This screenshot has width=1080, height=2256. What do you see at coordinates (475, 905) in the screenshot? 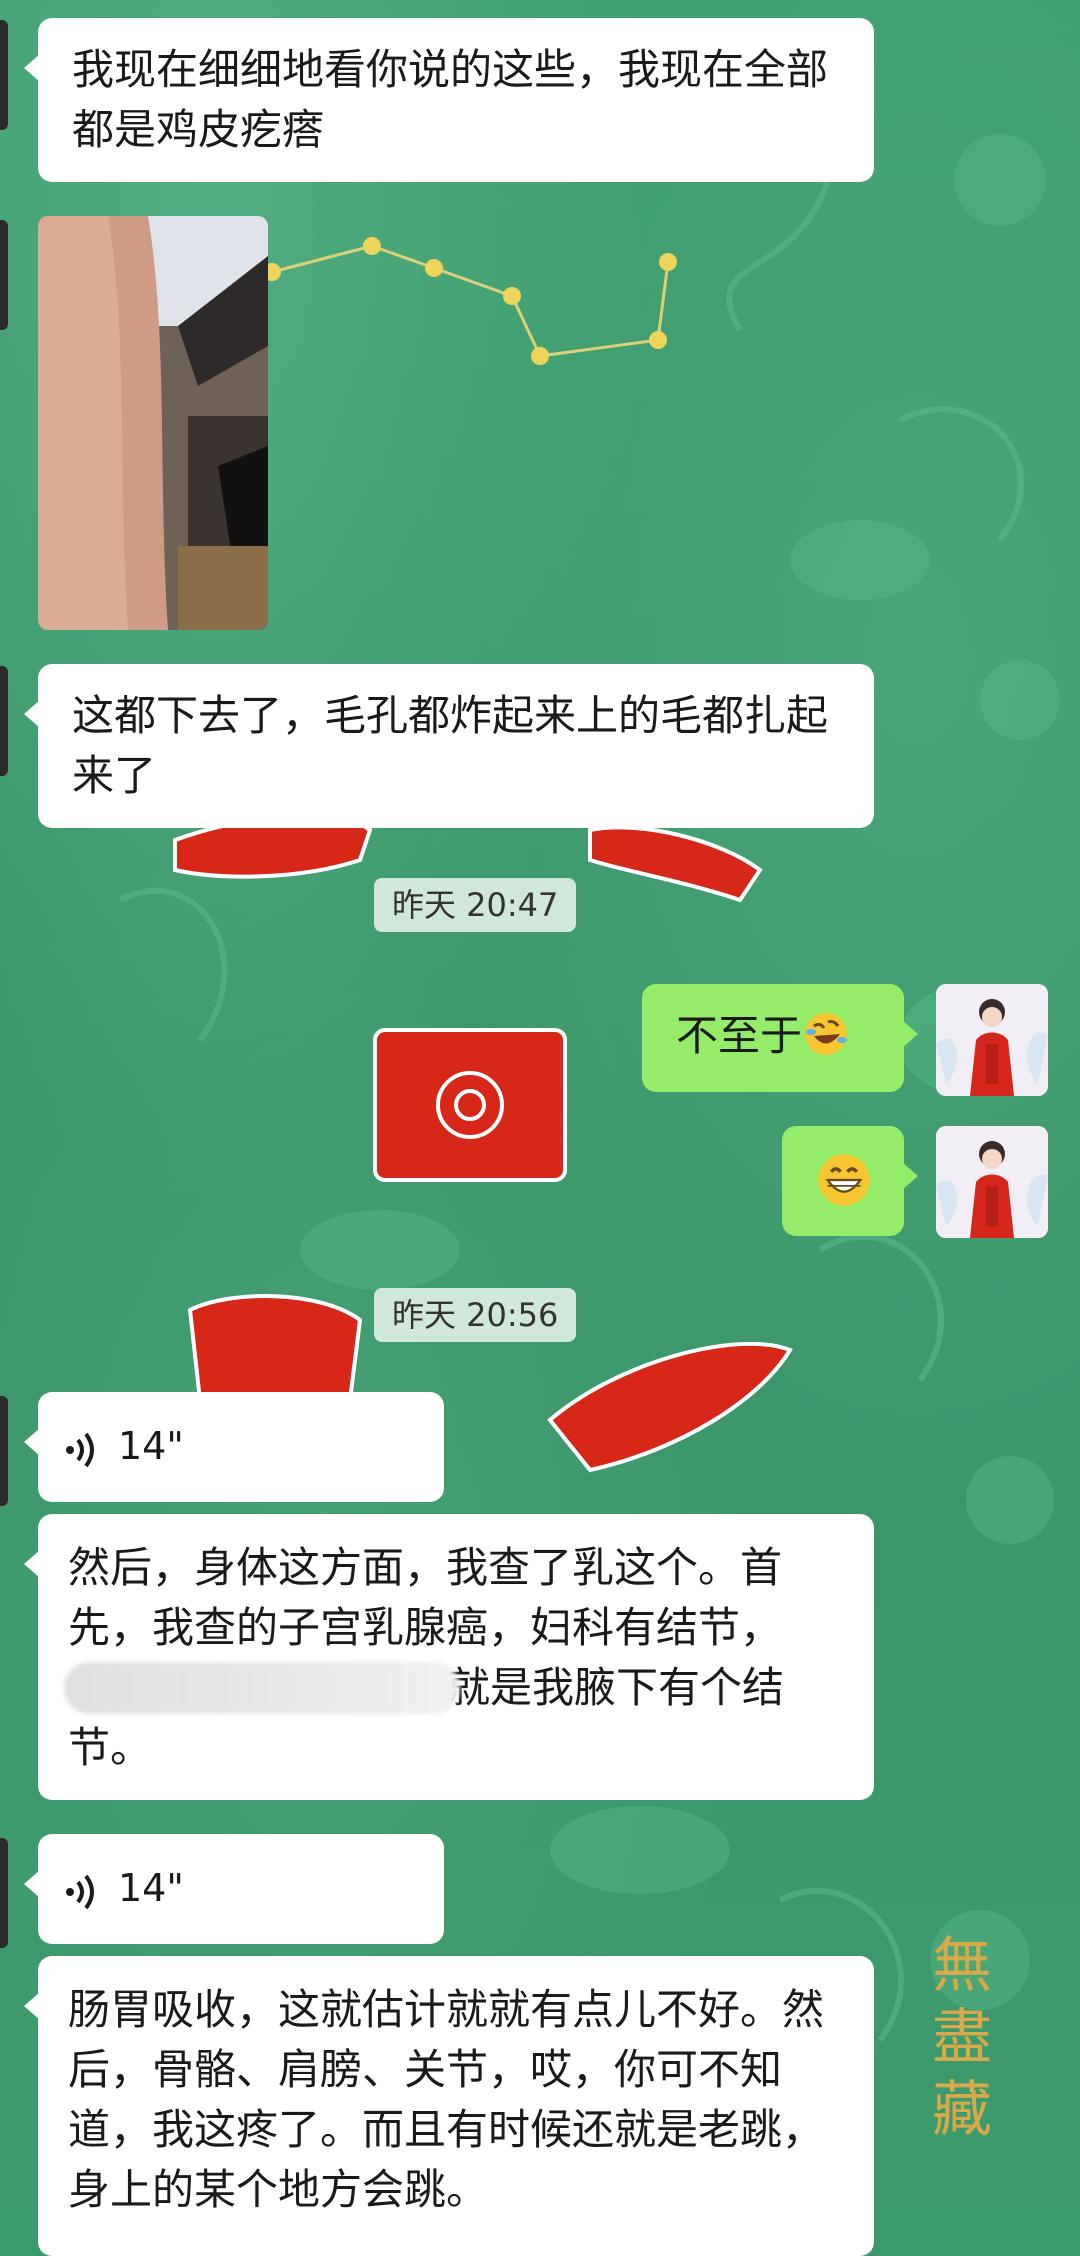
I see `message-timestamp: 昨天 20:47` at bounding box center [475, 905].